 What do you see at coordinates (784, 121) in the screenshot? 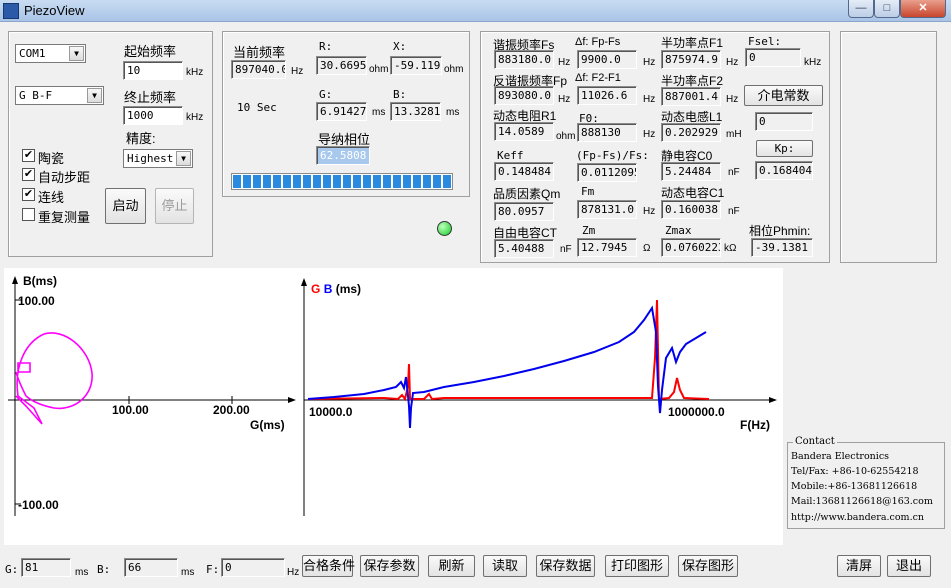
I see `dielectric-value: 0` at bounding box center [784, 121].